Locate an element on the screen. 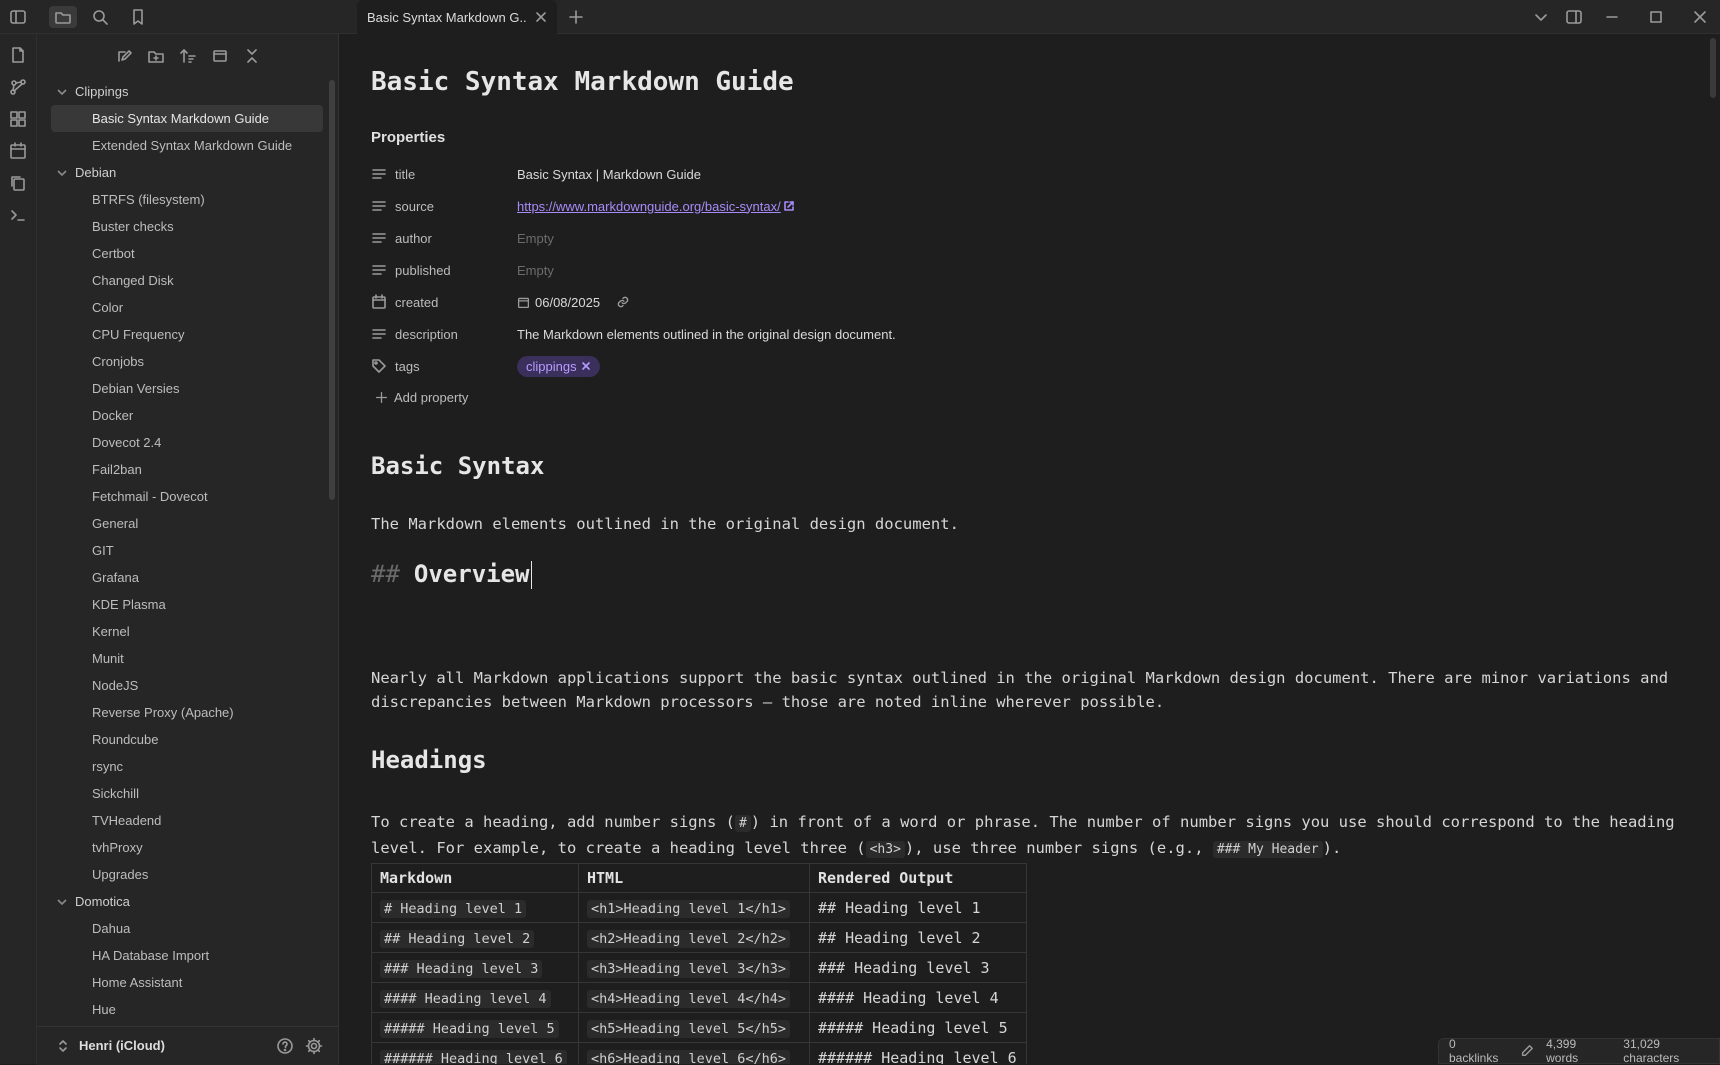  property-key: description is located at coordinates (456, 334).